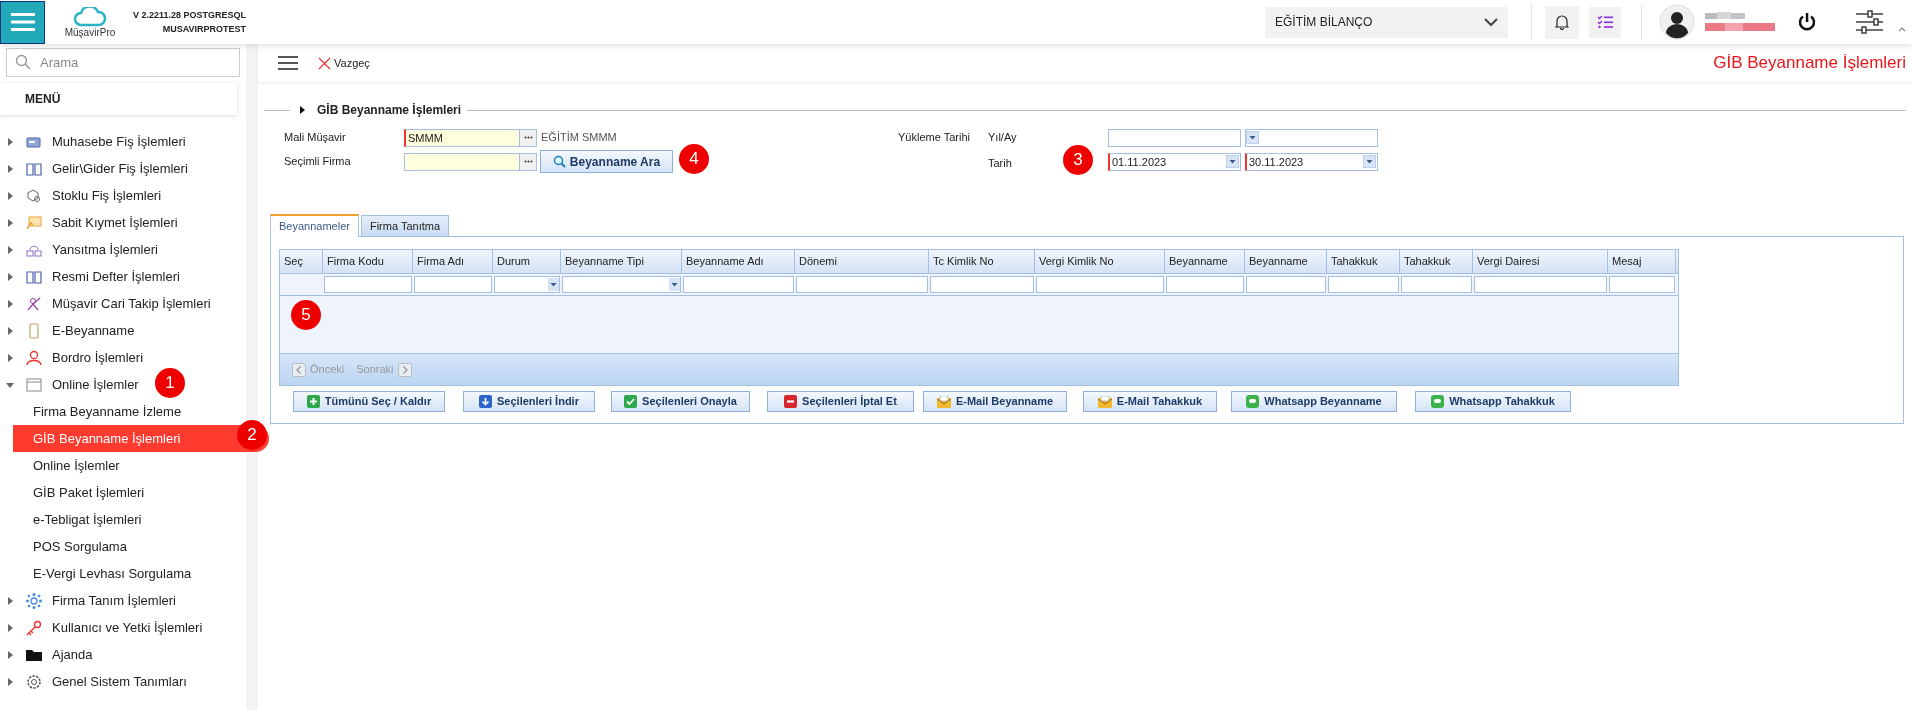 The width and height of the screenshot is (1912, 710). Describe the element at coordinates (486, 401) in the screenshot. I see `download-icon` at that location.